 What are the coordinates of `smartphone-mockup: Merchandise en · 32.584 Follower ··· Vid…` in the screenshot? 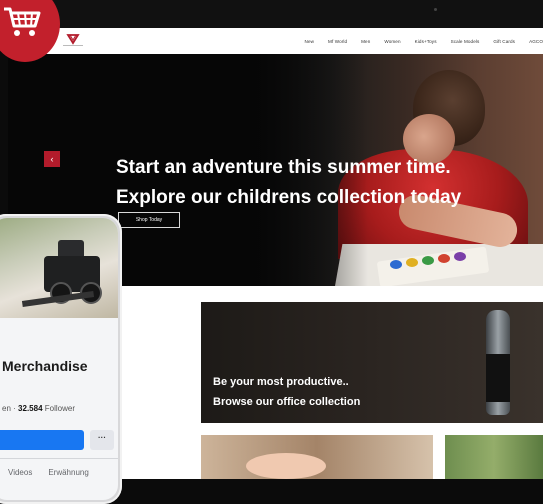 It's located at (61, 359).